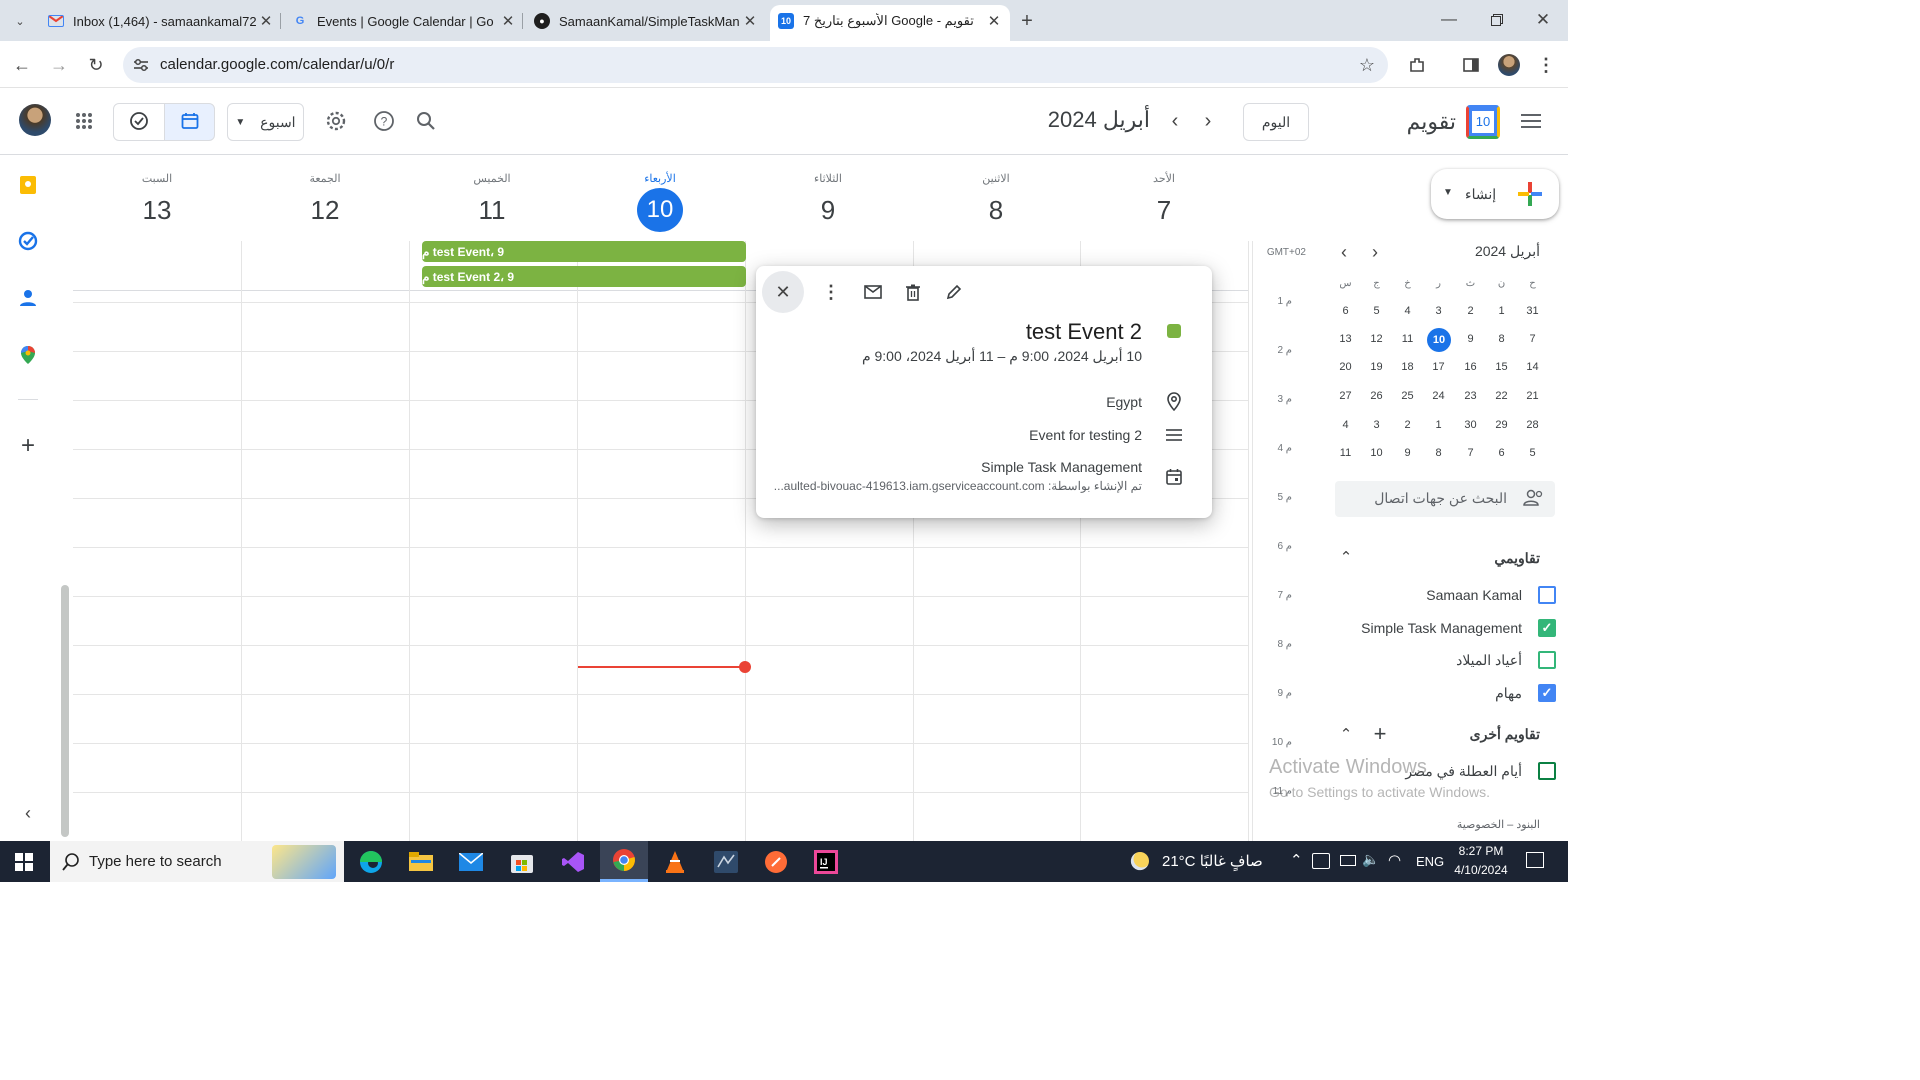 Image resolution: width=1920 pixels, height=1080 pixels. I want to click on checkbox-unchecked, so click(1547, 771).